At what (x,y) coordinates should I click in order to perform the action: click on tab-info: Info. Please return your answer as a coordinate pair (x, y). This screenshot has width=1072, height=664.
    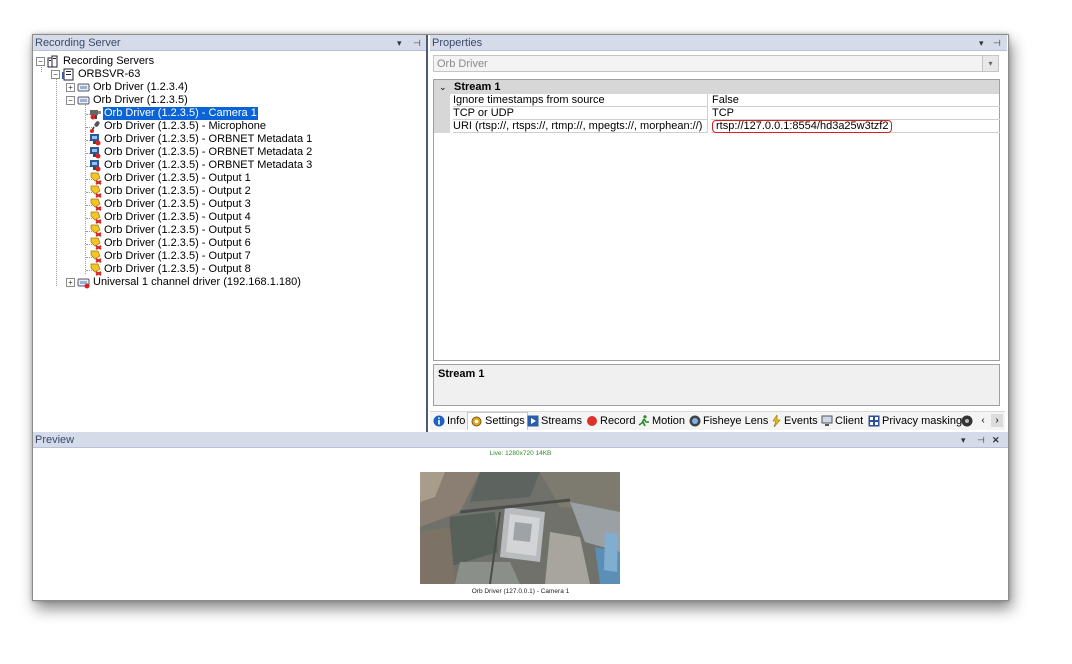
    Looking at the image, I should click on (449, 421).